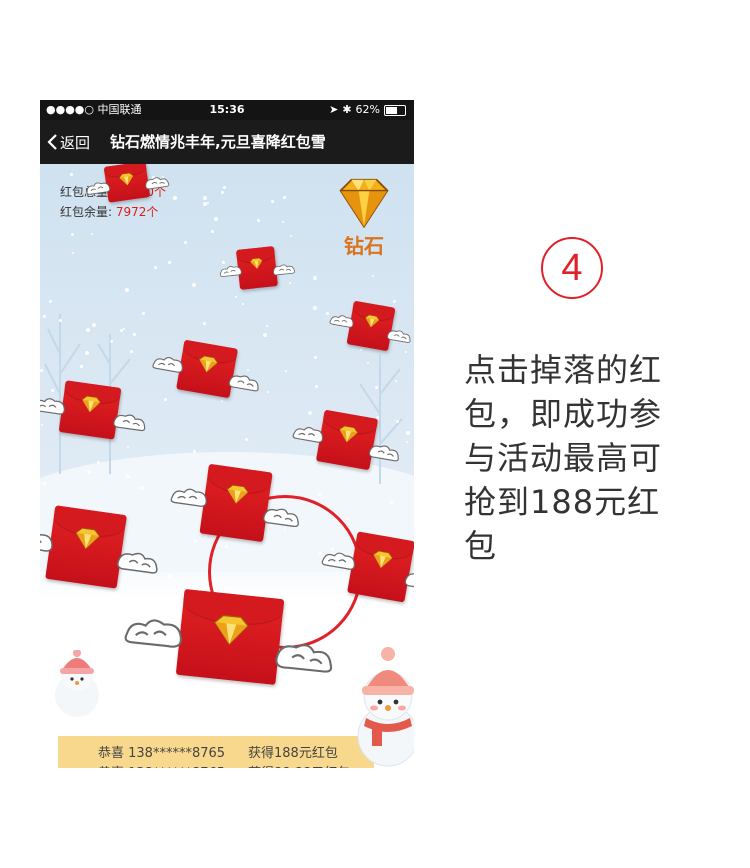  I want to click on winner-prize: 获得88.88元红包, so click(299, 766).